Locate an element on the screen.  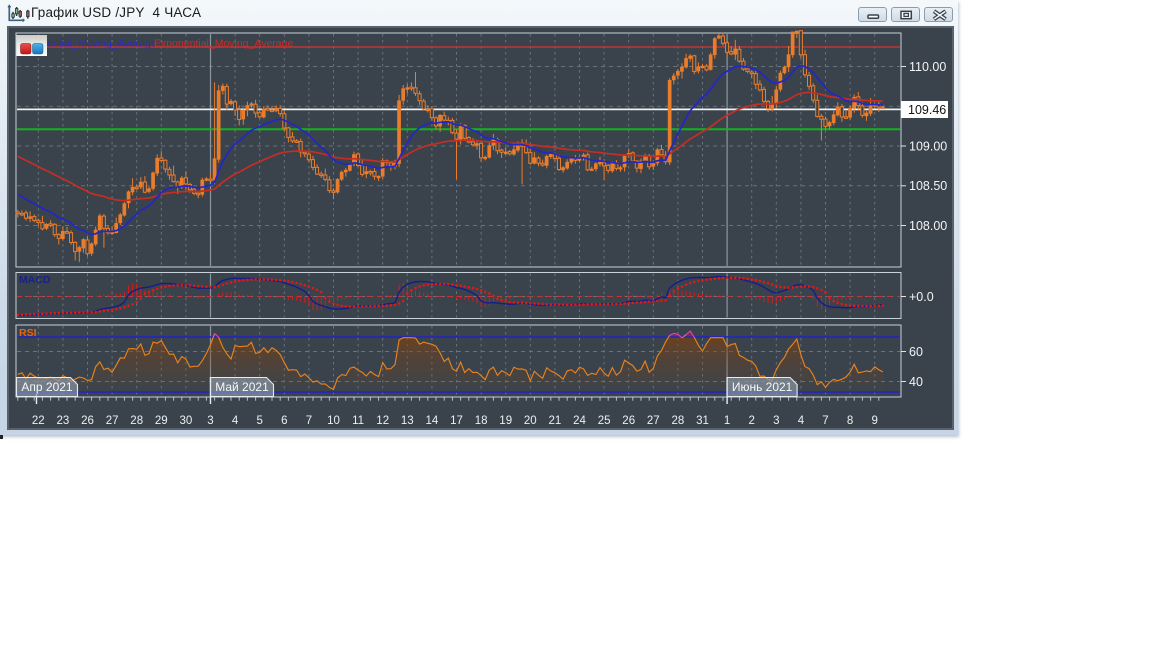
svg-text: Май 2021 is located at coordinates (242, 387).